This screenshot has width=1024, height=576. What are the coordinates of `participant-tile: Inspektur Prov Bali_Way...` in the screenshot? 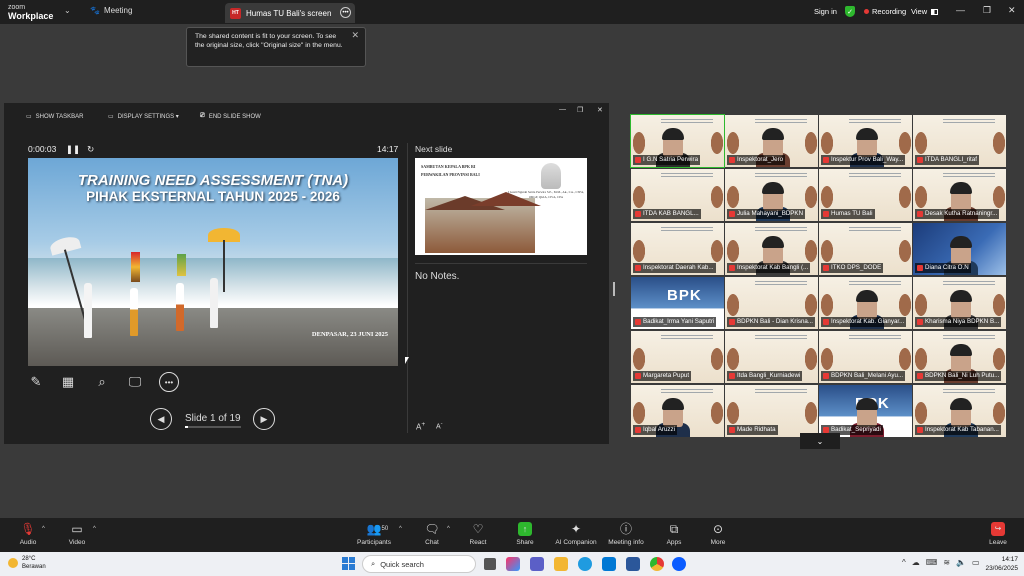 It's located at (865, 141).